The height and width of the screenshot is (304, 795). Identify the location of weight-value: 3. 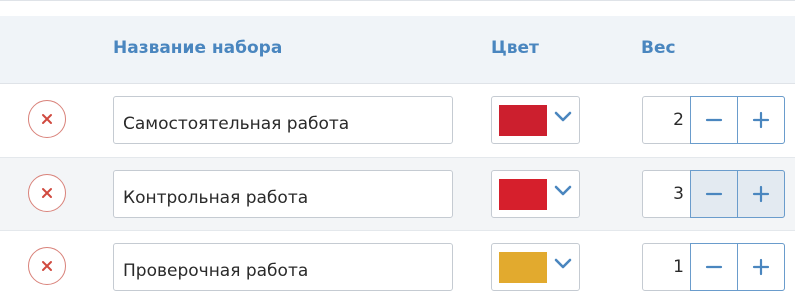
(667, 194).